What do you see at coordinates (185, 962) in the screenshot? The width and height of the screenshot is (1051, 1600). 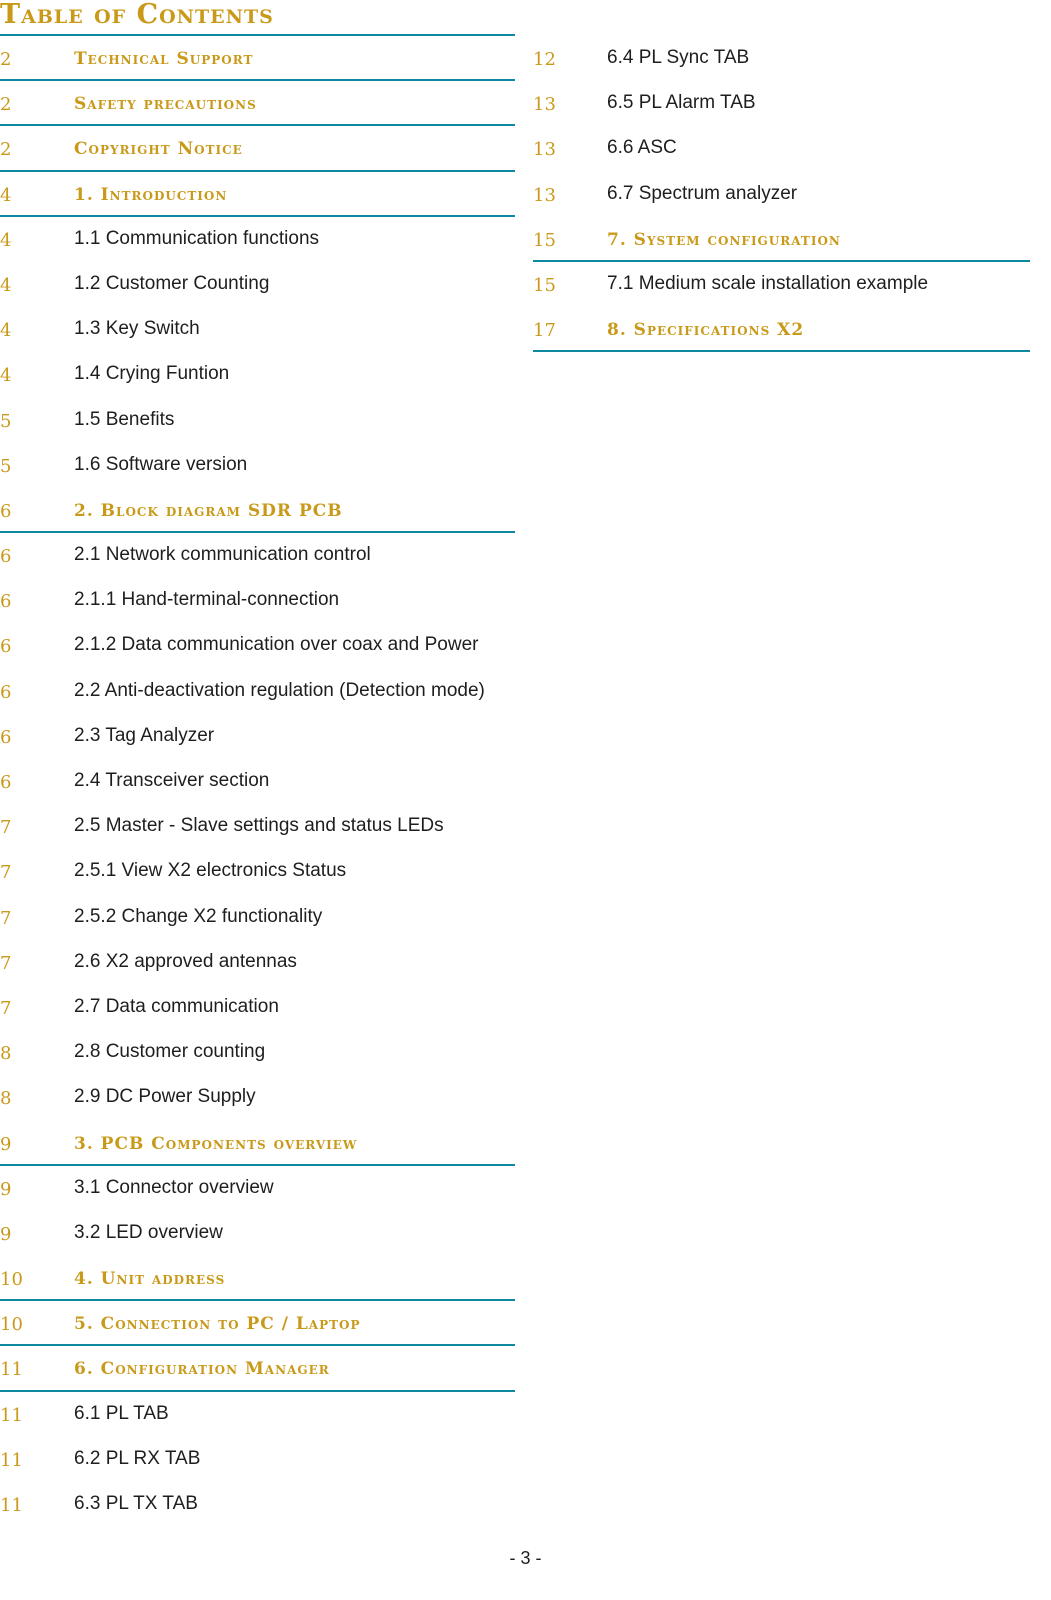 I see `toc-entry-label: 2.6 X2 approved antennas` at bounding box center [185, 962].